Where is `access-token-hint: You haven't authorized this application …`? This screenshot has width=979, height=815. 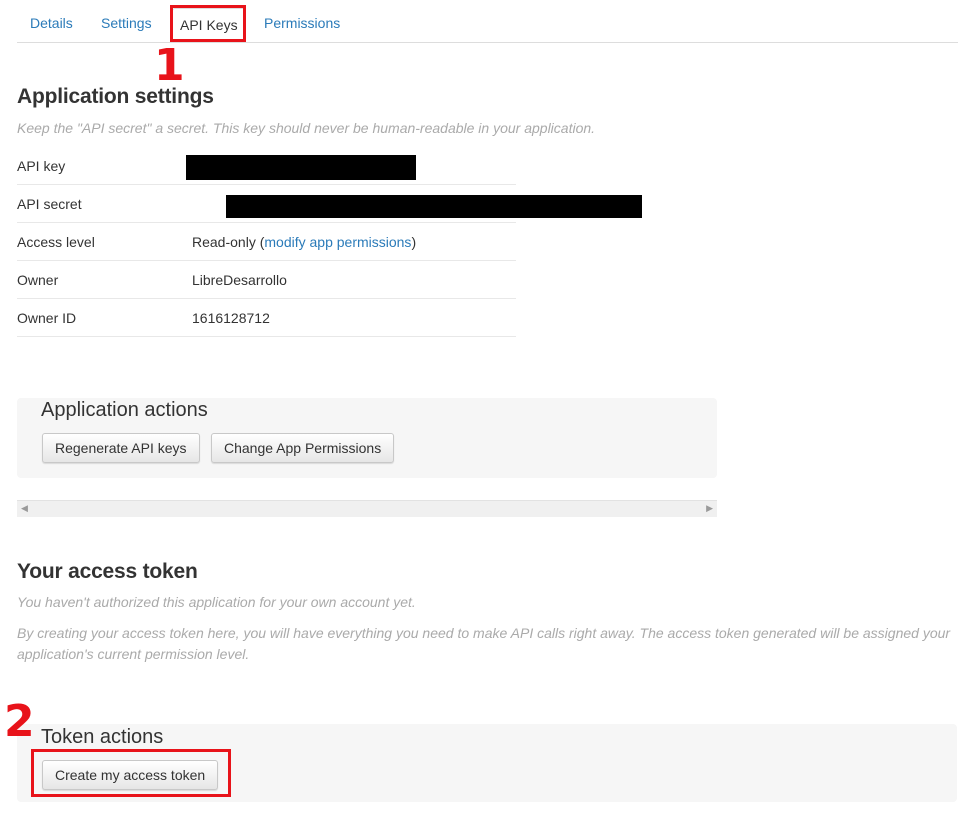 access-token-hint: You haven't authorized this application … is located at coordinates (216, 602).